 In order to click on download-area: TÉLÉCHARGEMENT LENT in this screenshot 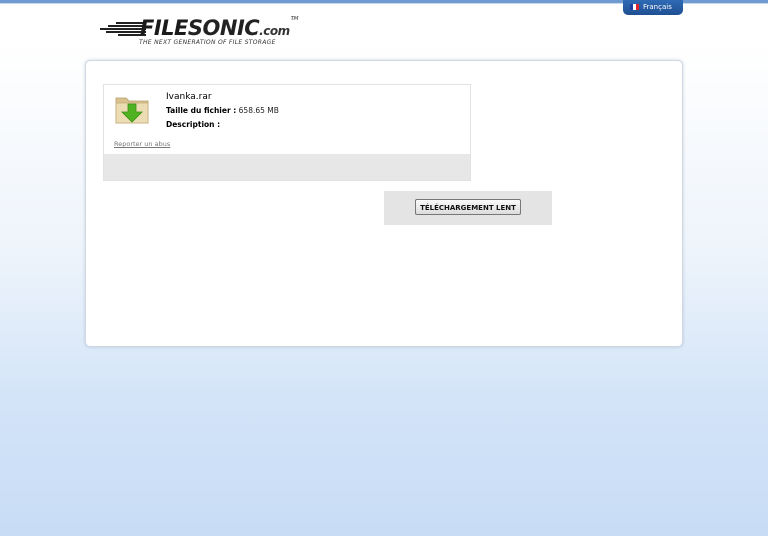, I will do `click(468, 208)`.